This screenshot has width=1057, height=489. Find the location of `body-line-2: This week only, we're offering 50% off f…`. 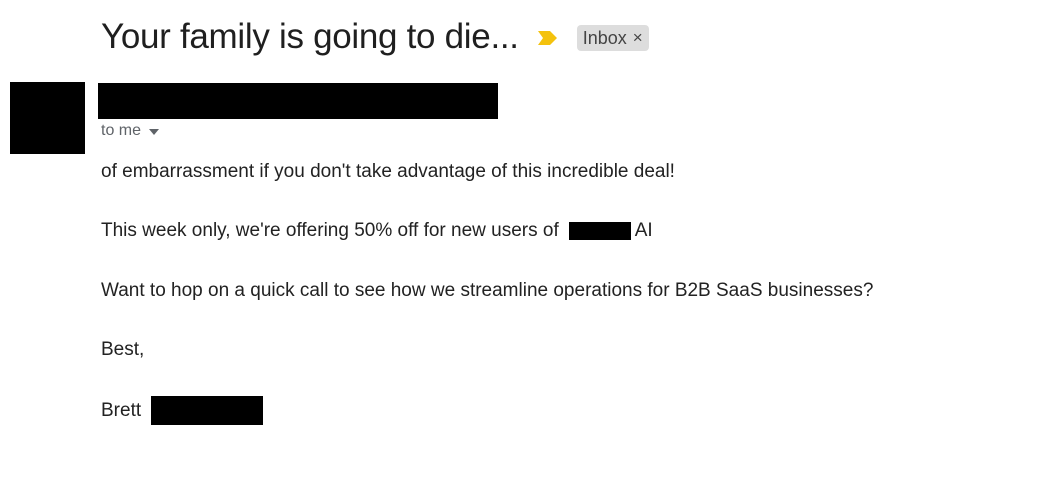

body-line-2: This week only, we're offering 50% off f… is located at coordinates (377, 231).